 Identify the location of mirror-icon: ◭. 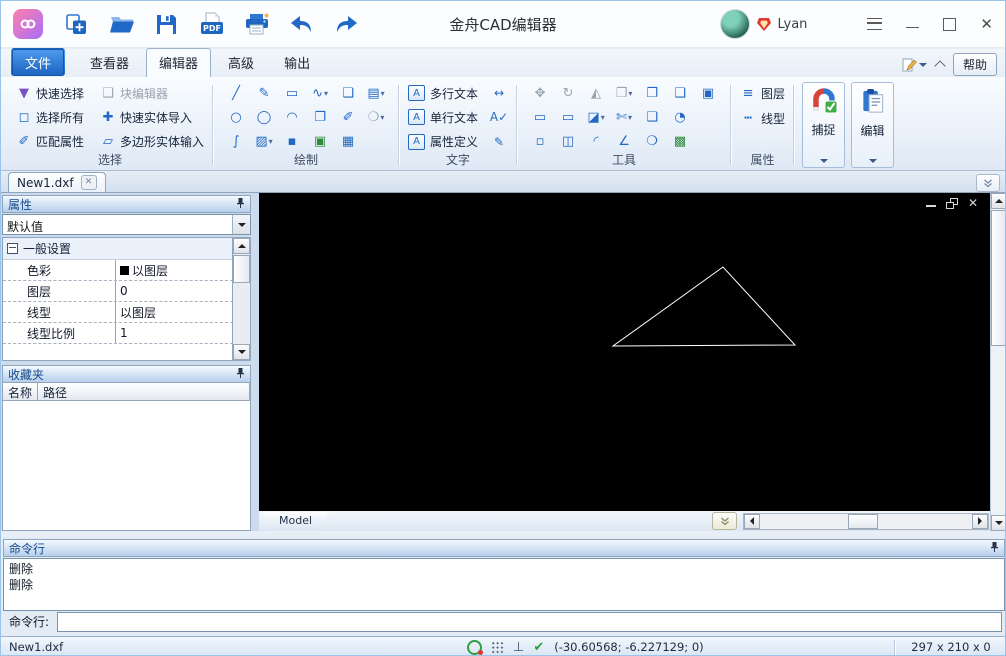
(596, 93).